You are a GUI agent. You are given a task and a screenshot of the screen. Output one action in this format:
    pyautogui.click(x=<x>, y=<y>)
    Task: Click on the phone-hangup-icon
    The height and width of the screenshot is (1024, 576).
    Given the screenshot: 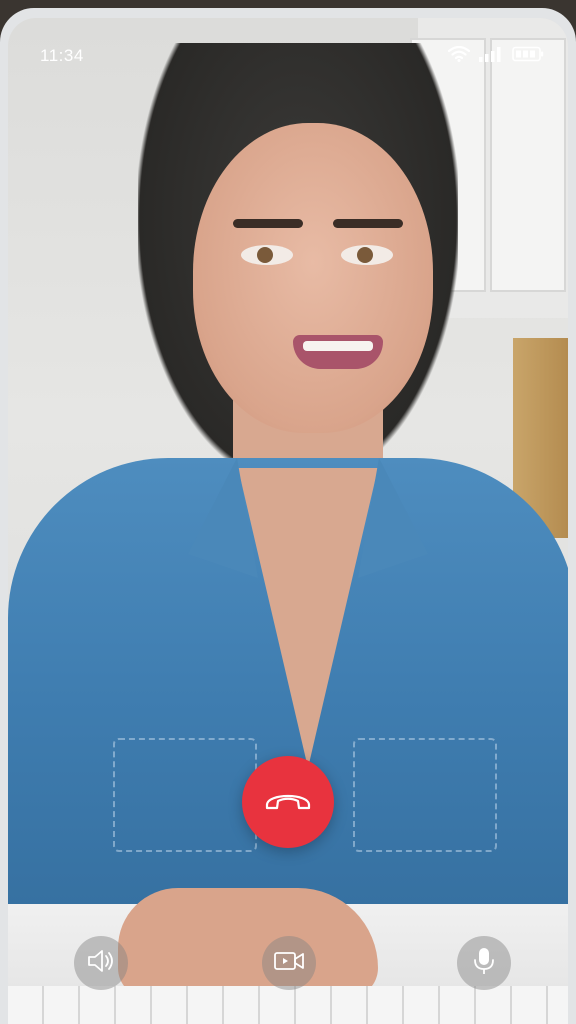 What is the action you would take?
    pyautogui.click(x=288, y=802)
    